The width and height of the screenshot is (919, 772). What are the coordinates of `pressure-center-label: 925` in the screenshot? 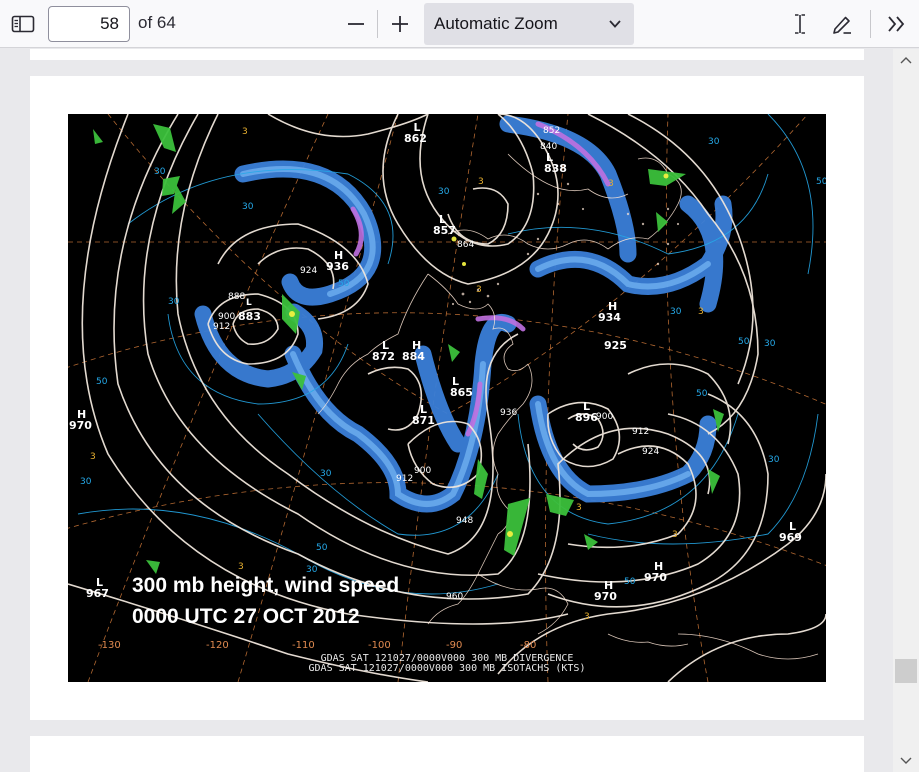 It's located at (615, 345).